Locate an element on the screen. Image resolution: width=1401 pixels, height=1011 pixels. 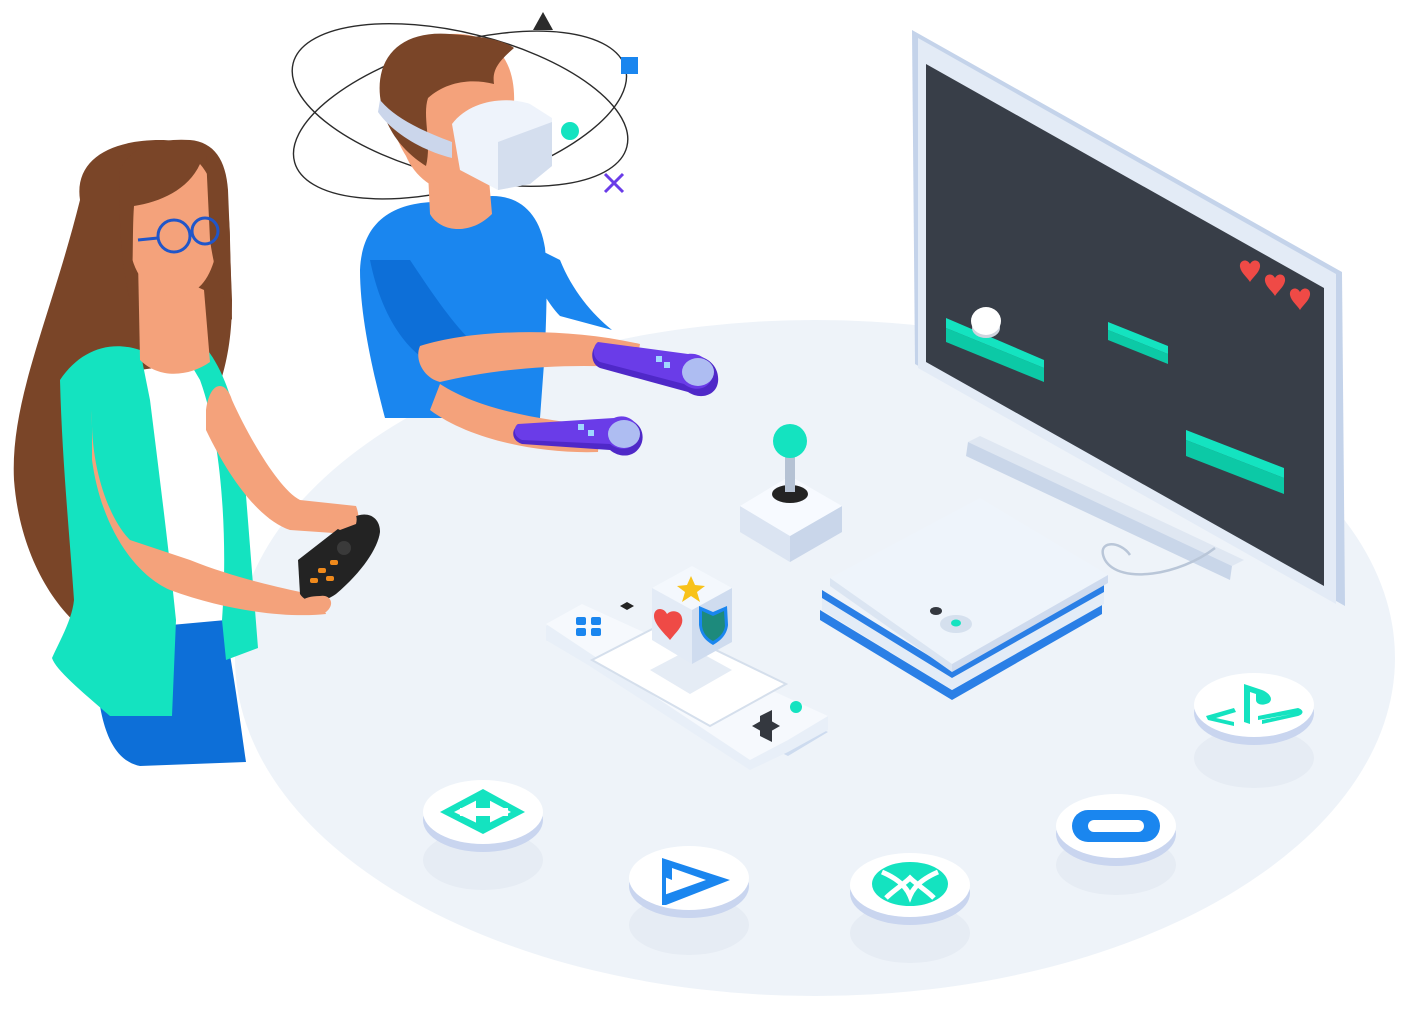
game-ball is located at coordinates (986, 322).